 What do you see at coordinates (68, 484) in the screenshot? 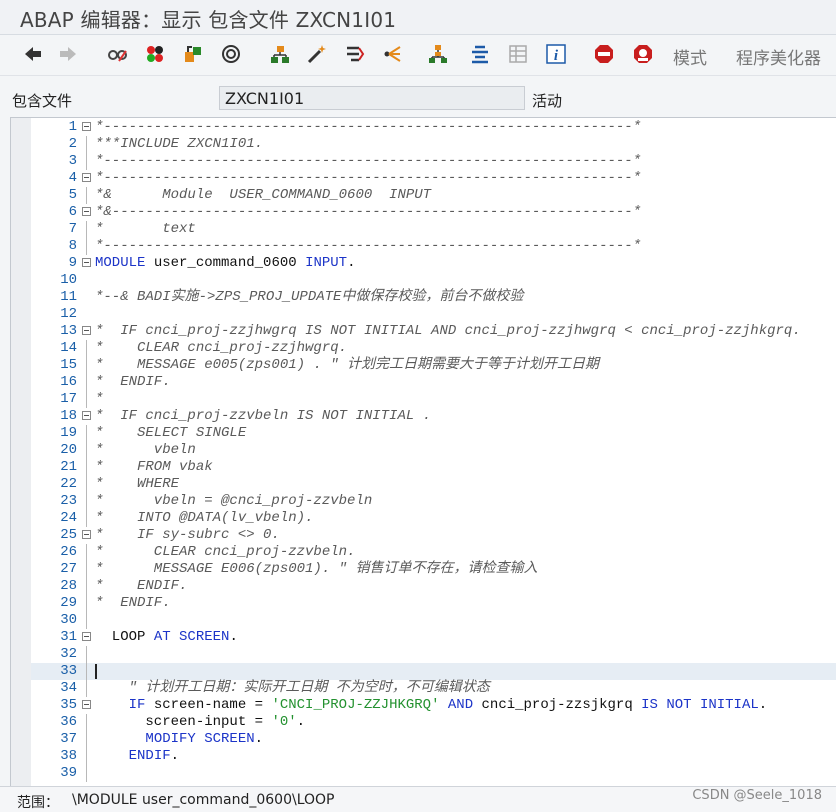
I see `line-number: 22` at bounding box center [68, 484].